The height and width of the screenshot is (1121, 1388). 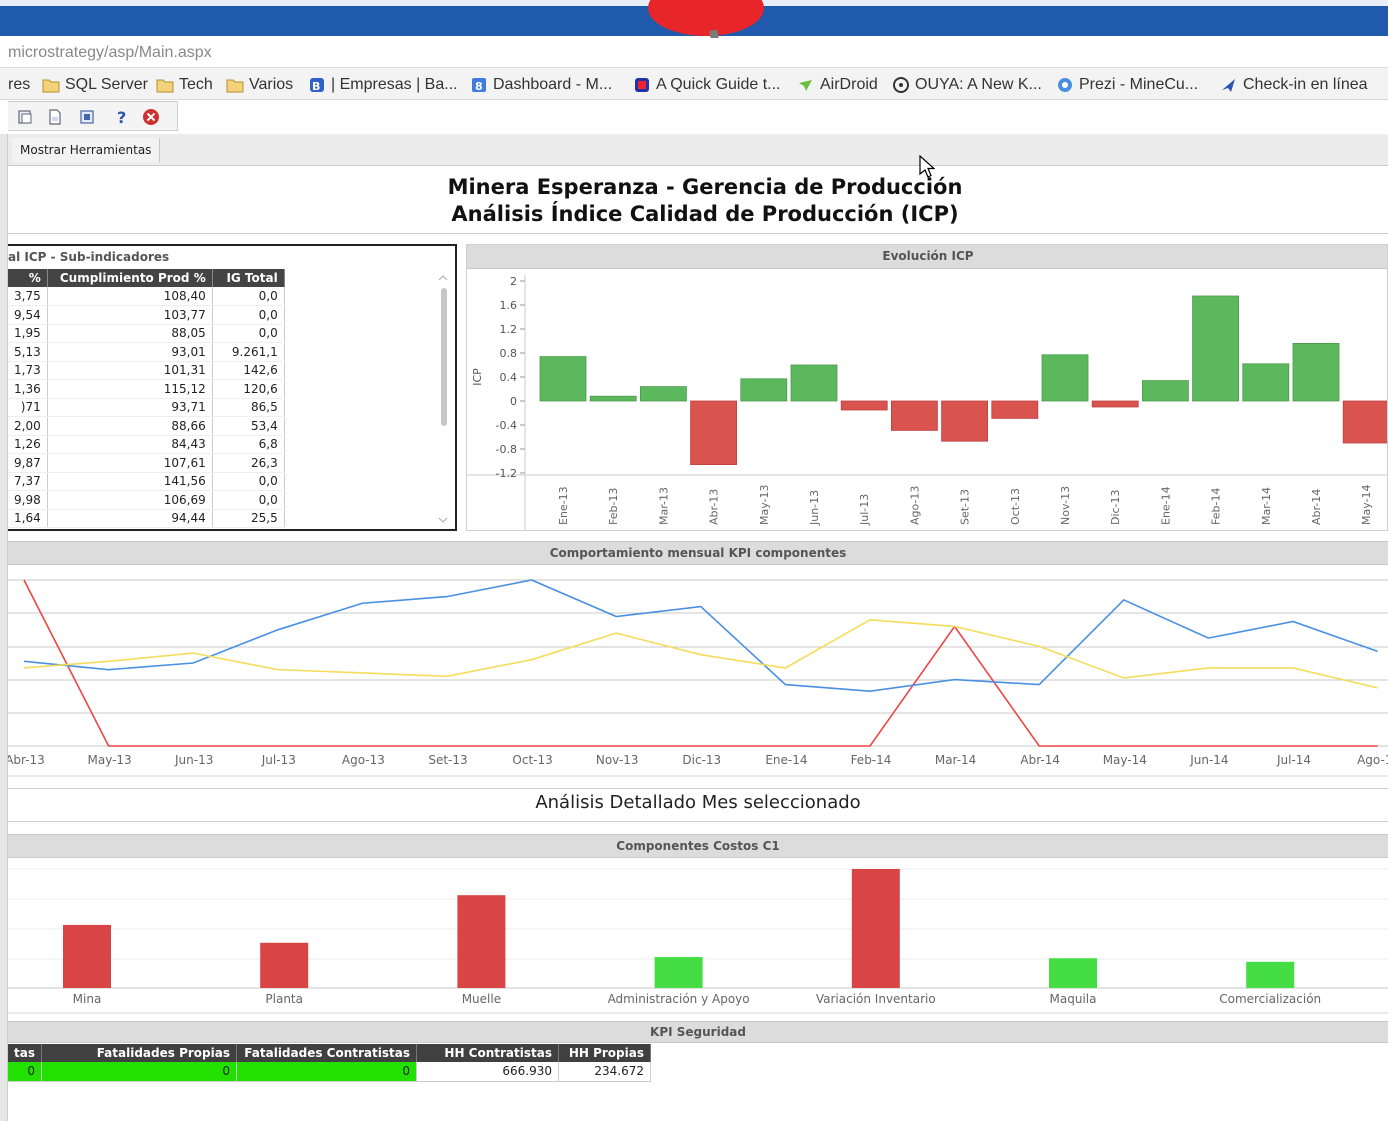 What do you see at coordinates (271, 84) in the screenshot?
I see `bookmark-label: Varios` at bounding box center [271, 84].